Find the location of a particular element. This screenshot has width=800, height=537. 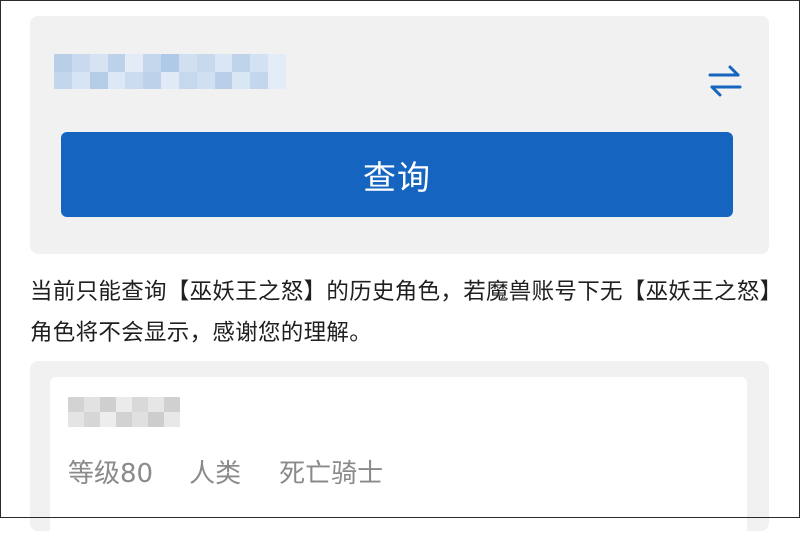

swap-arrows-icon is located at coordinates (726, 82).